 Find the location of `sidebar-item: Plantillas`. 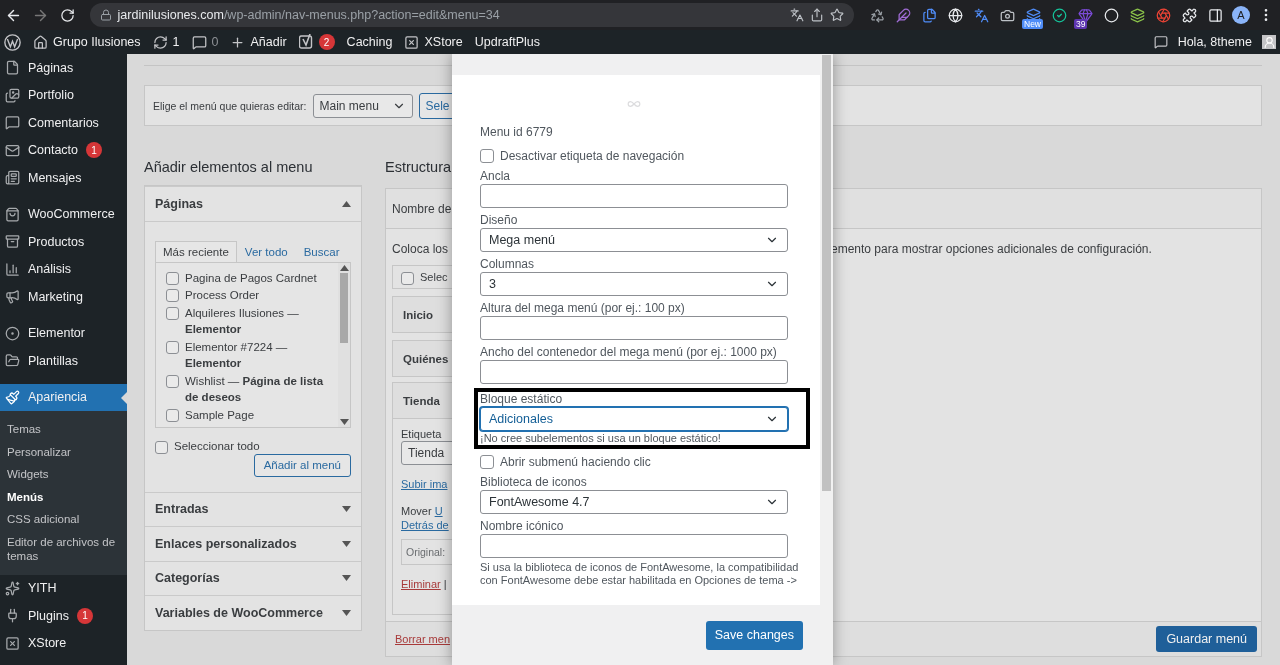

sidebar-item: Plantillas is located at coordinates (63, 361).